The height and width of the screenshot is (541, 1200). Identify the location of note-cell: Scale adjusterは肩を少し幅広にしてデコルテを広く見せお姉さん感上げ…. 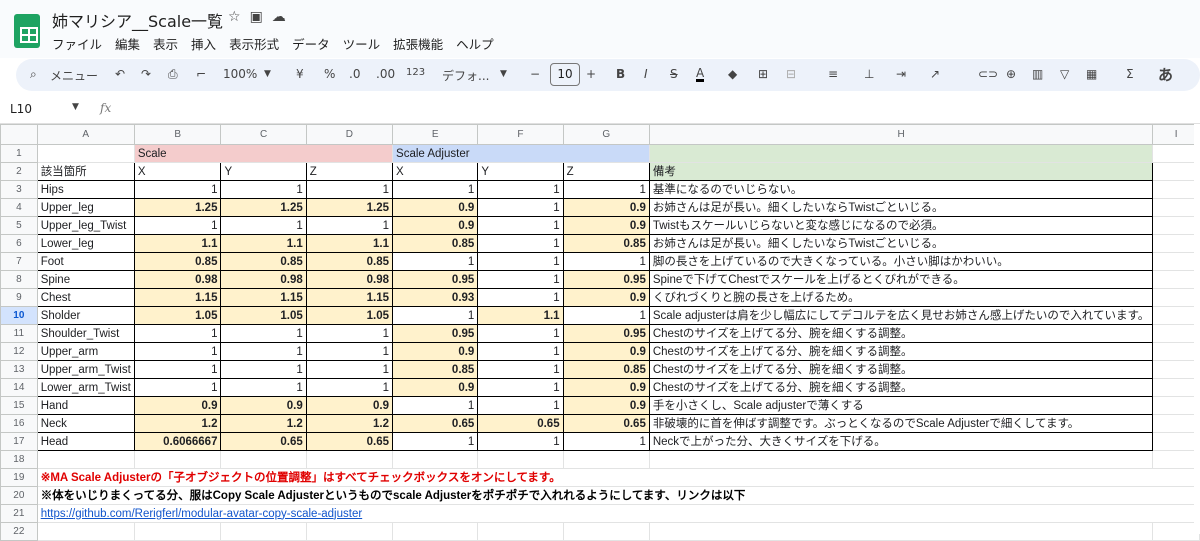
(901, 315).